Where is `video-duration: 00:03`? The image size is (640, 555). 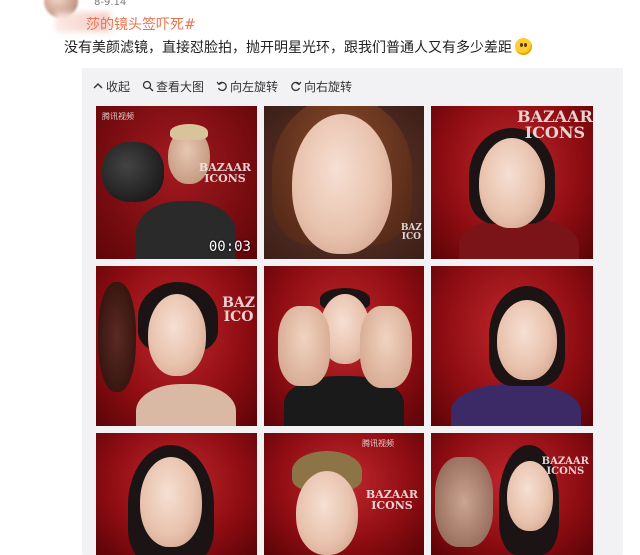
video-duration: 00:03 is located at coordinates (229, 247).